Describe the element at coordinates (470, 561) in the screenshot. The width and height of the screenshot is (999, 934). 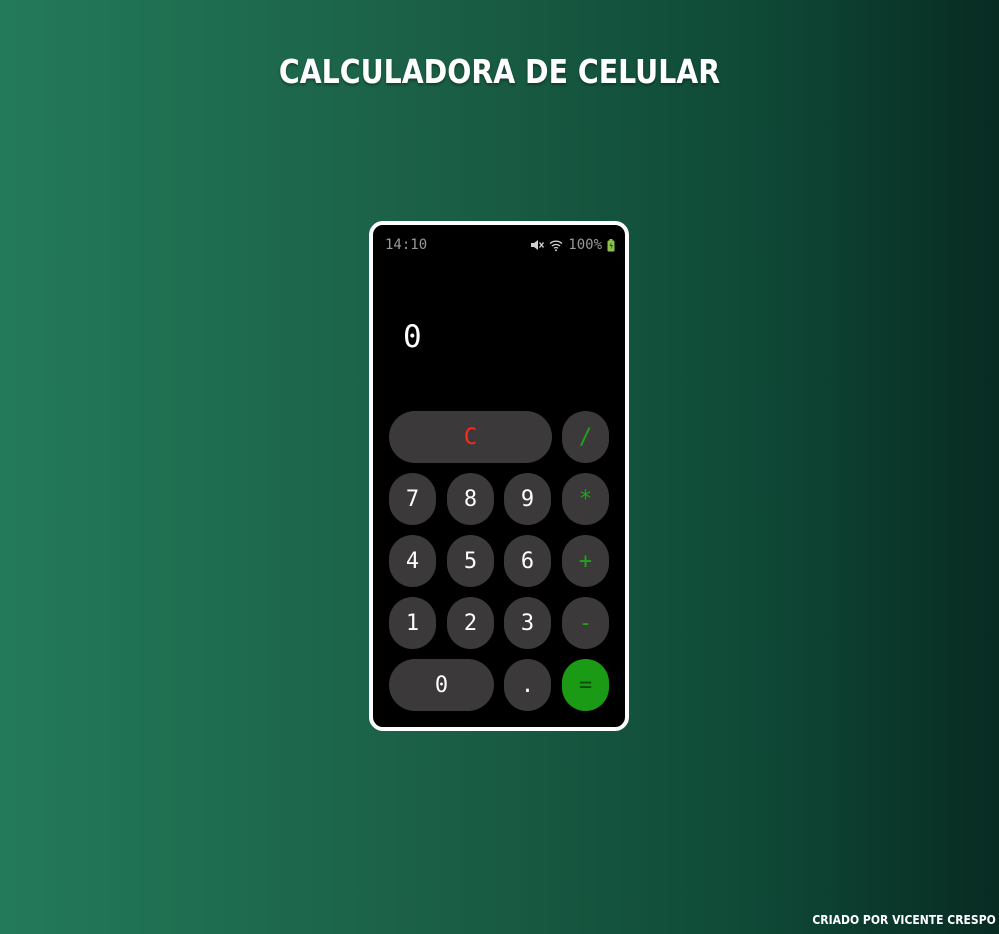
I see `digit-5-button: 5` at that location.